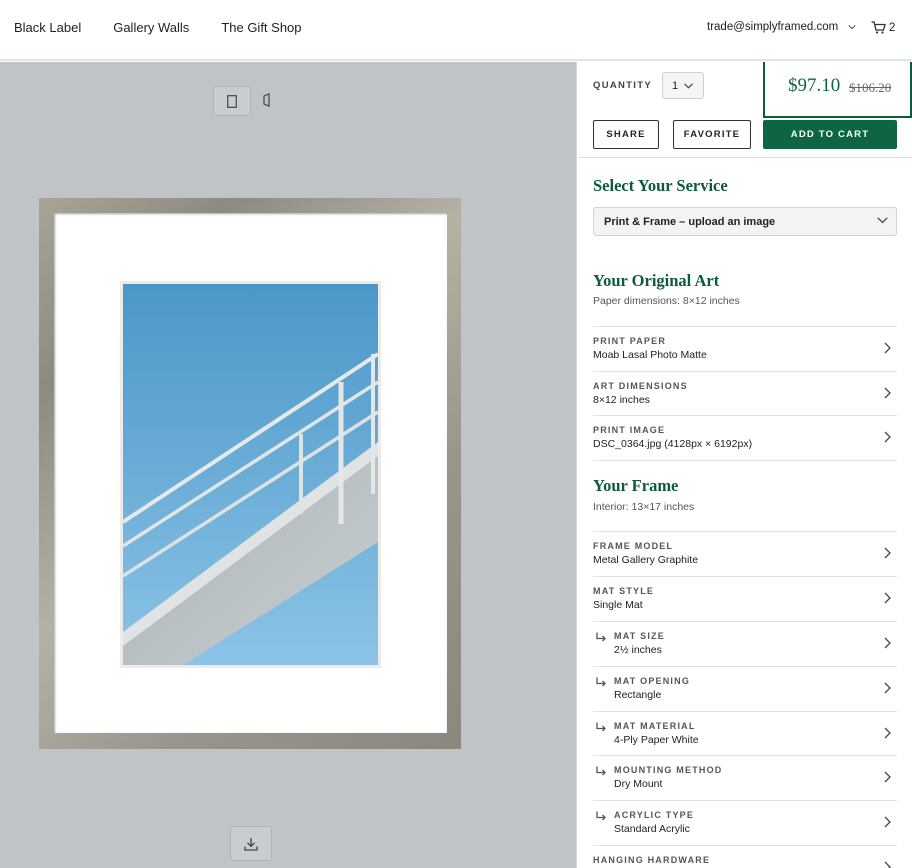 The image size is (912, 868). I want to click on option-value: 2½ inches, so click(638, 650).